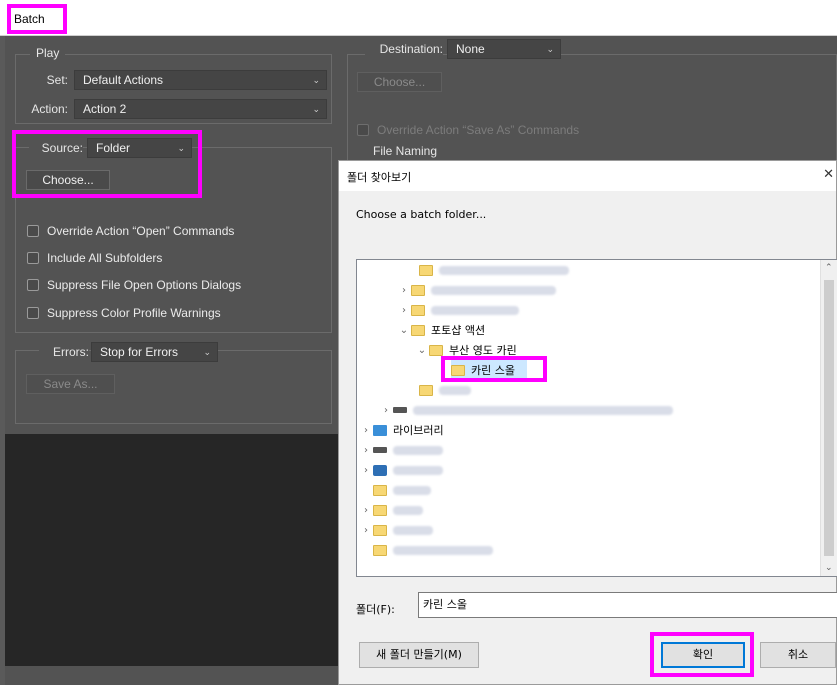  I want to click on override-open-checkbox: Override Action “Open” Commands, so click(130, 231).